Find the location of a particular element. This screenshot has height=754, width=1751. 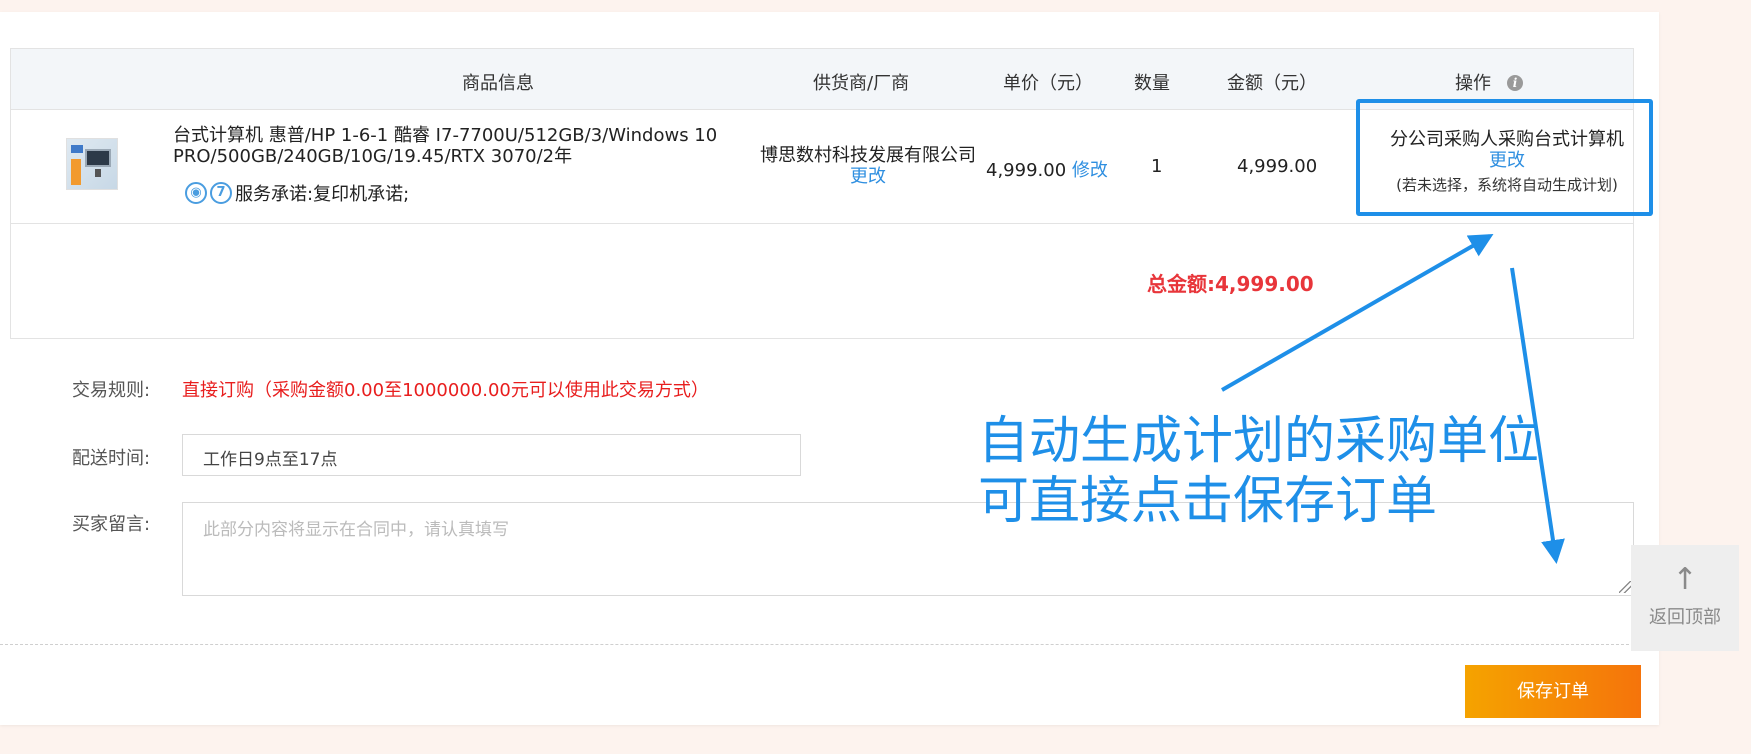

save-order-button: 保存订单 is located at coordinates (1553, 691).